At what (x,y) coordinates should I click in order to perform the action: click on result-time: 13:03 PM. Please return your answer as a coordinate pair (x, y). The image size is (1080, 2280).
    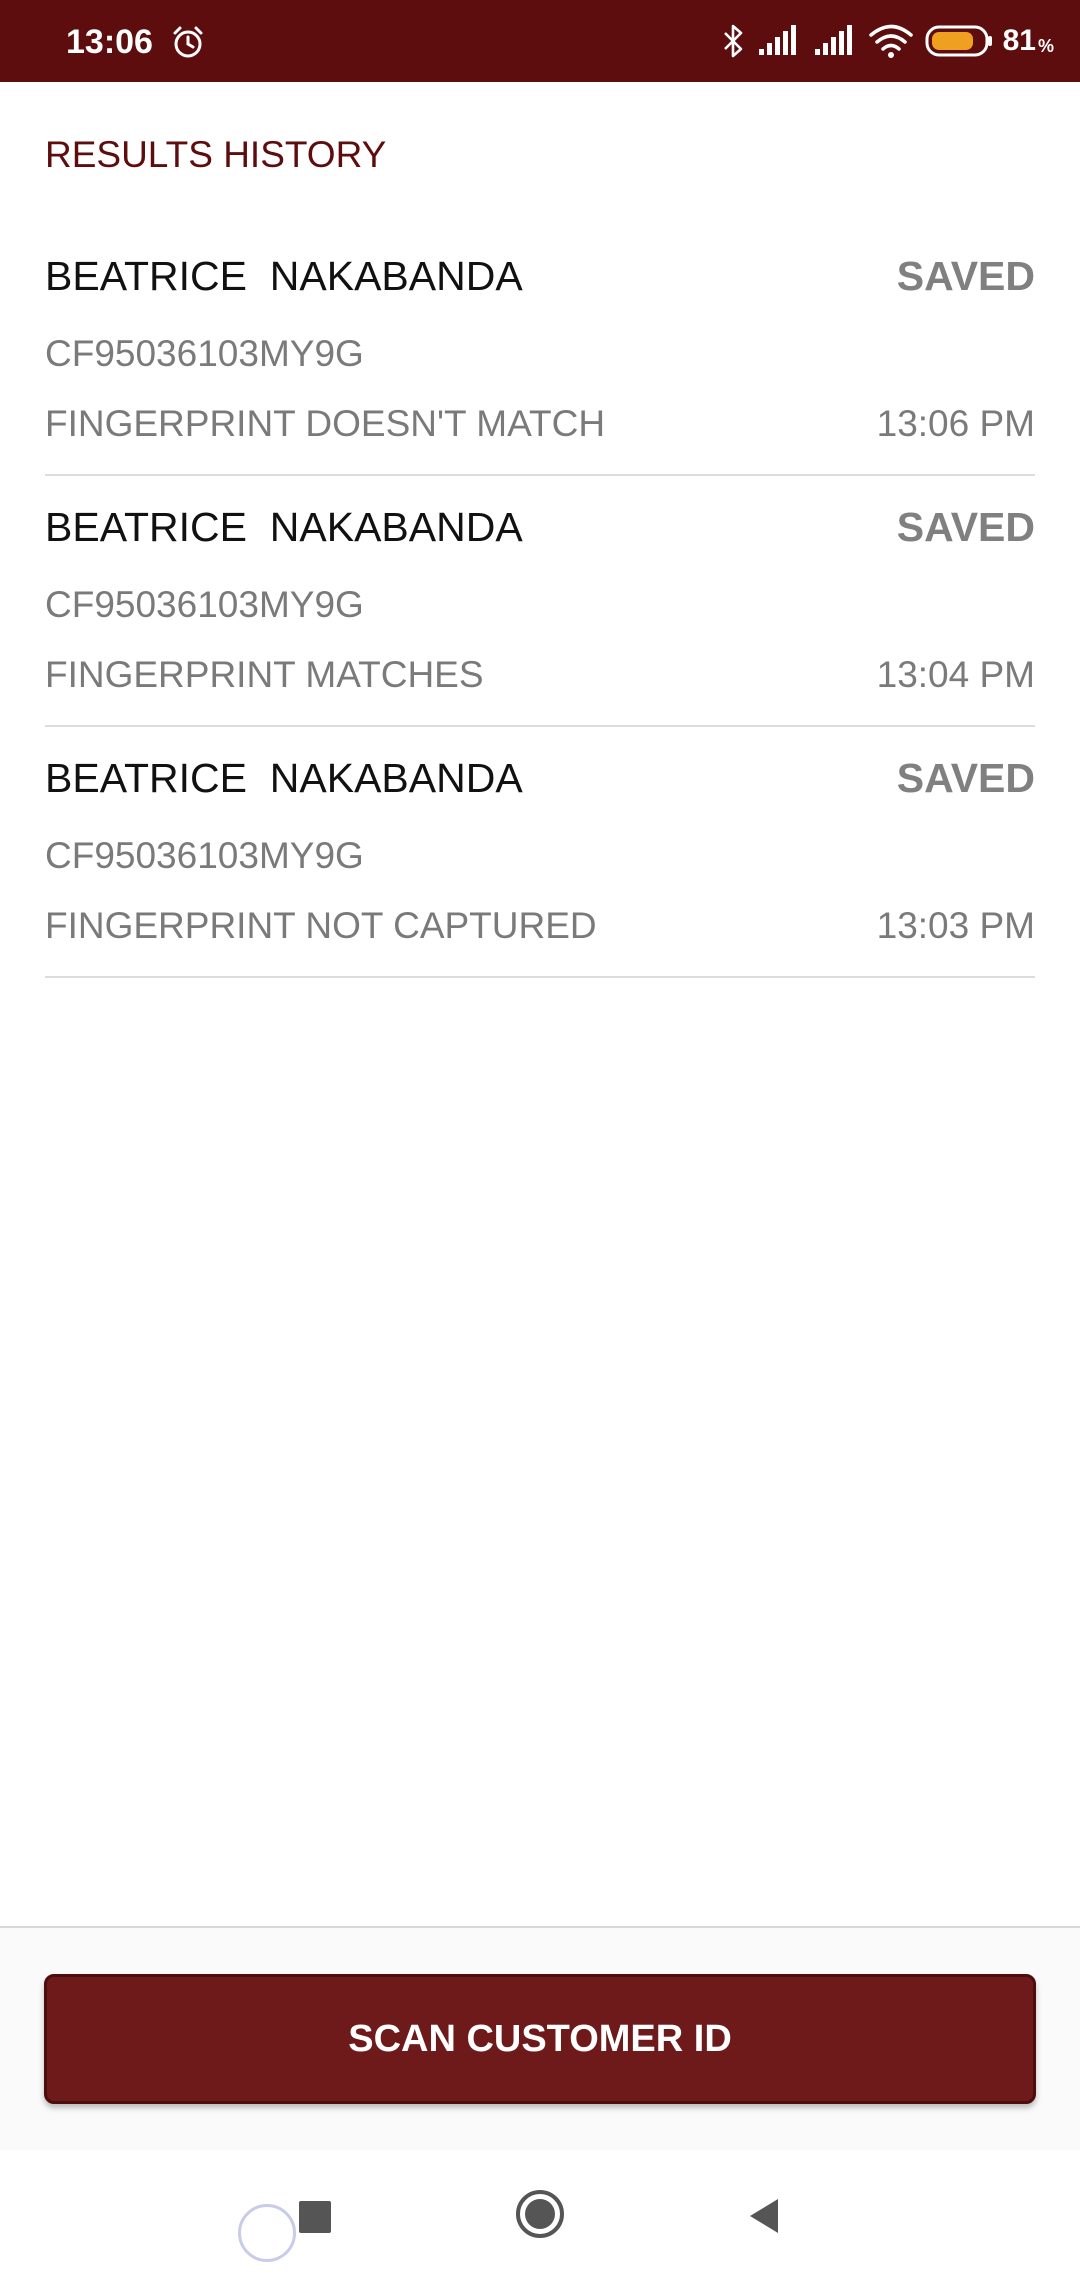
    Looking at the image, I should click on (955, 925).